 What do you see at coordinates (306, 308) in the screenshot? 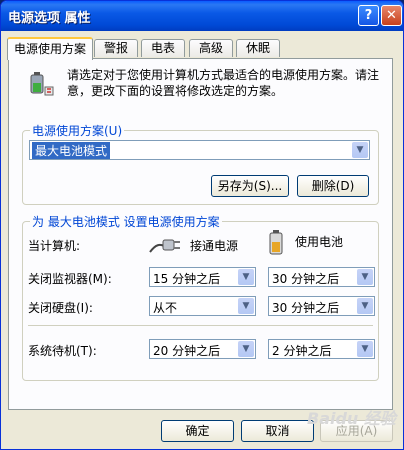
I see `hard-disk-off-battery-value: 30 分钟之后` at bounding box center [306, 308].